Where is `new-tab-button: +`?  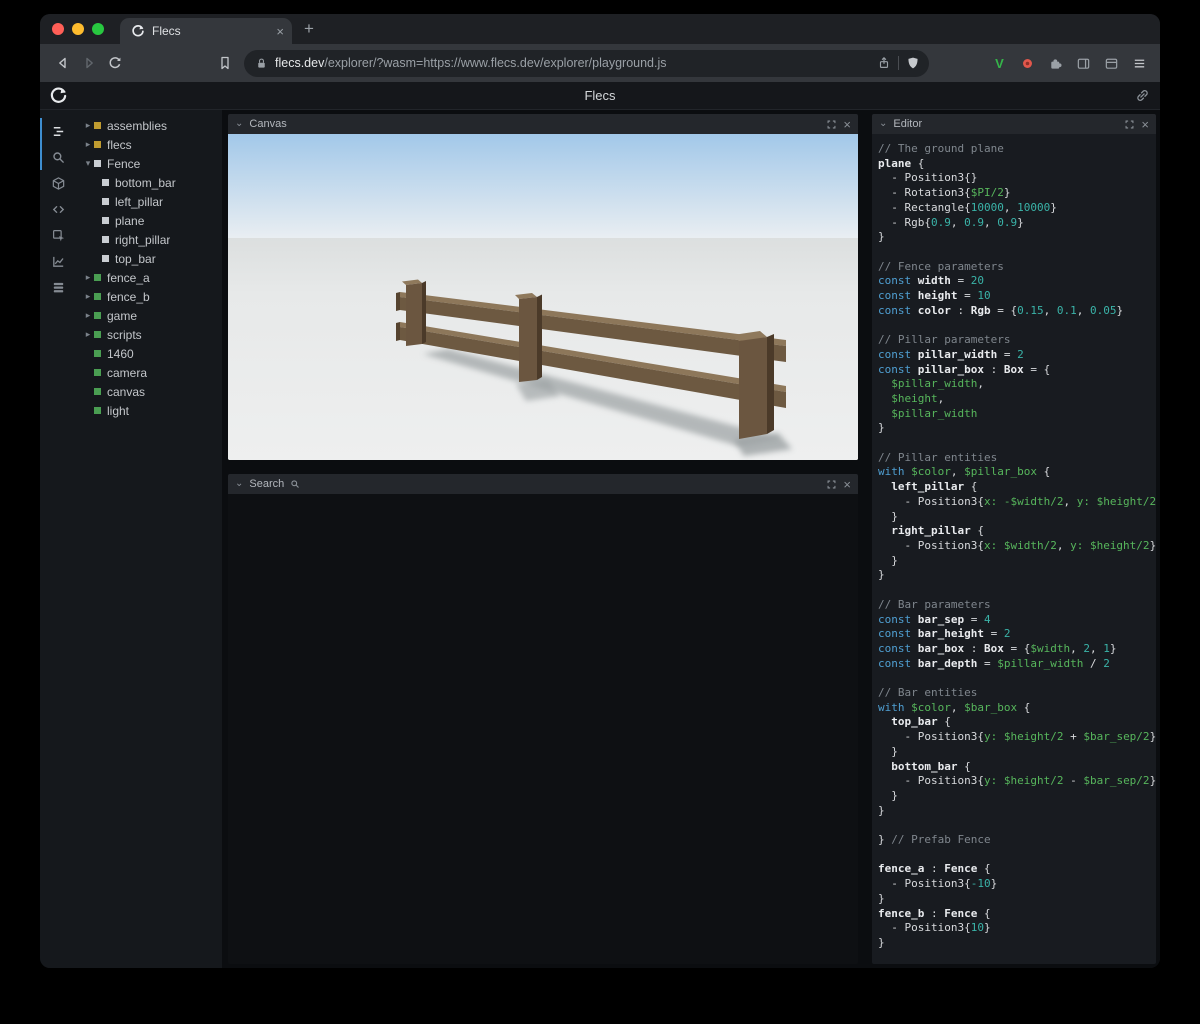
new-tab-button: + is located at coordinates (309, 29).